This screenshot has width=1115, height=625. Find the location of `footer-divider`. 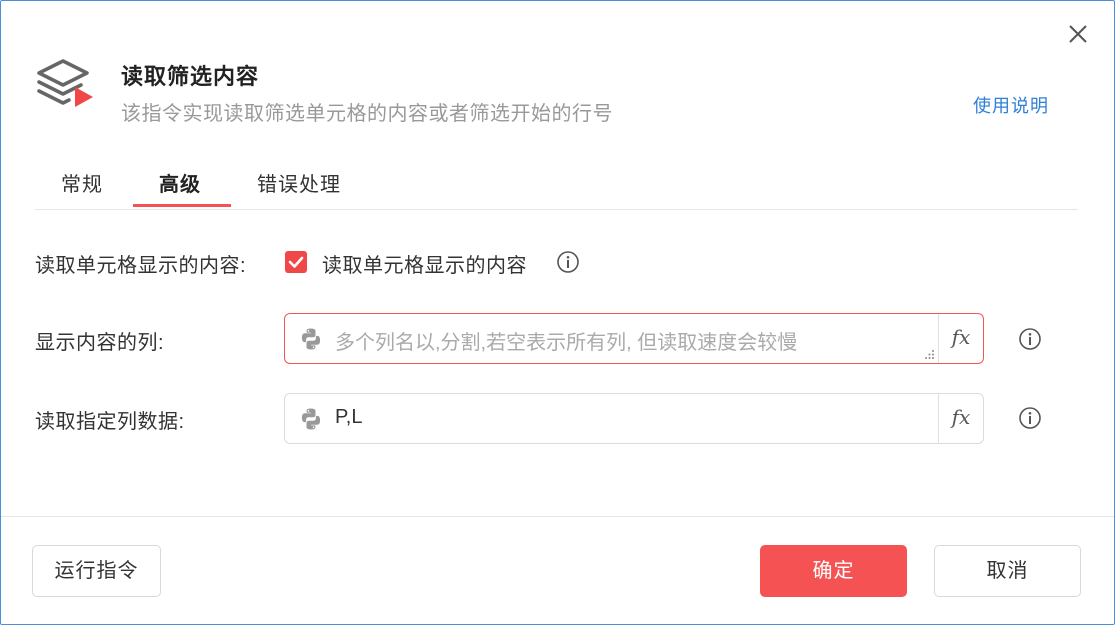

footer-divider is located at coordinates (557, 516).